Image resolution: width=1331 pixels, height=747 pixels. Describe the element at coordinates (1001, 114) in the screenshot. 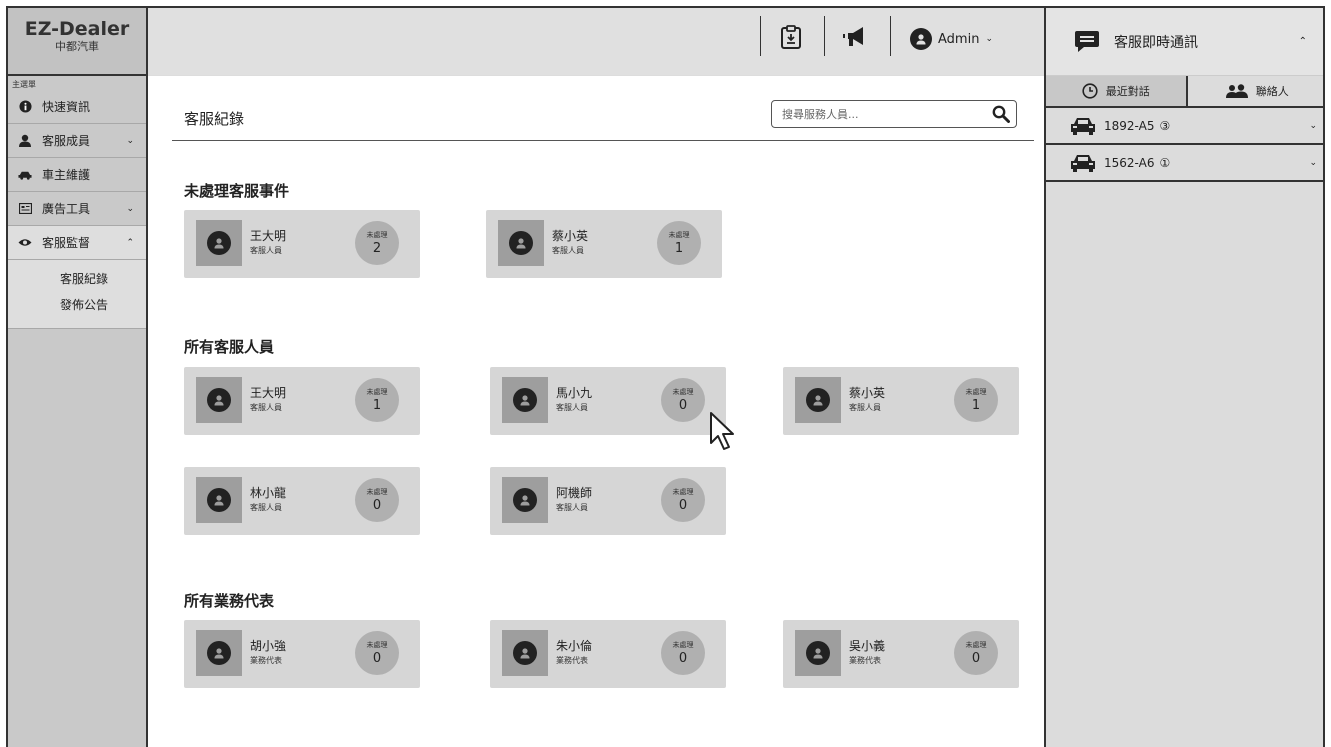

I see `search-icon` at that location.